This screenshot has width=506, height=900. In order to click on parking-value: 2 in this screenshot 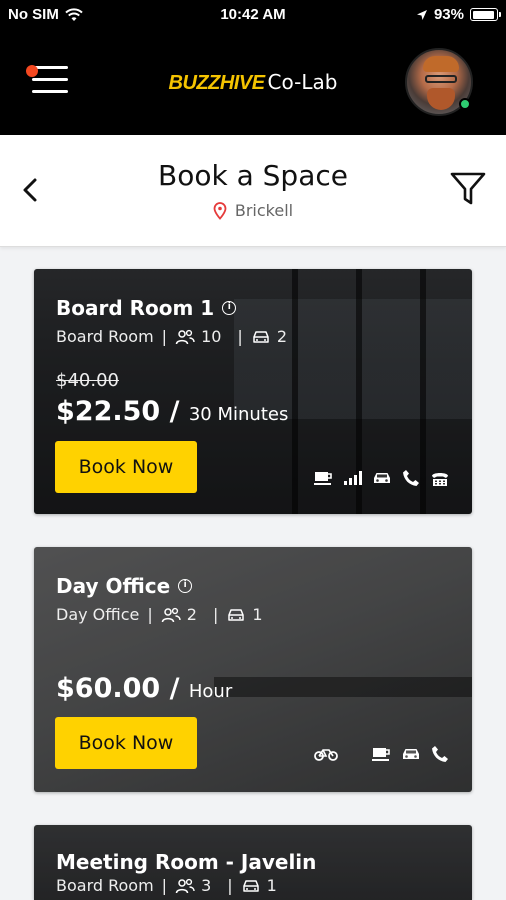, I will do `click(281, 336)`.